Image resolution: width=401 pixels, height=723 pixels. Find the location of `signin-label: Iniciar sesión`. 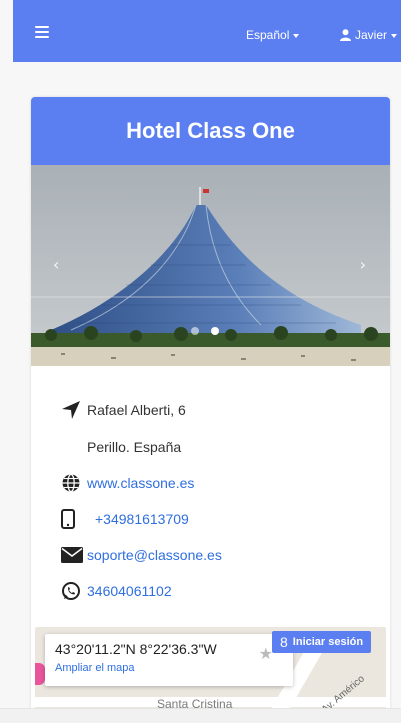

signin-label: Iniciar sesión is located at coordinates (328, 642).